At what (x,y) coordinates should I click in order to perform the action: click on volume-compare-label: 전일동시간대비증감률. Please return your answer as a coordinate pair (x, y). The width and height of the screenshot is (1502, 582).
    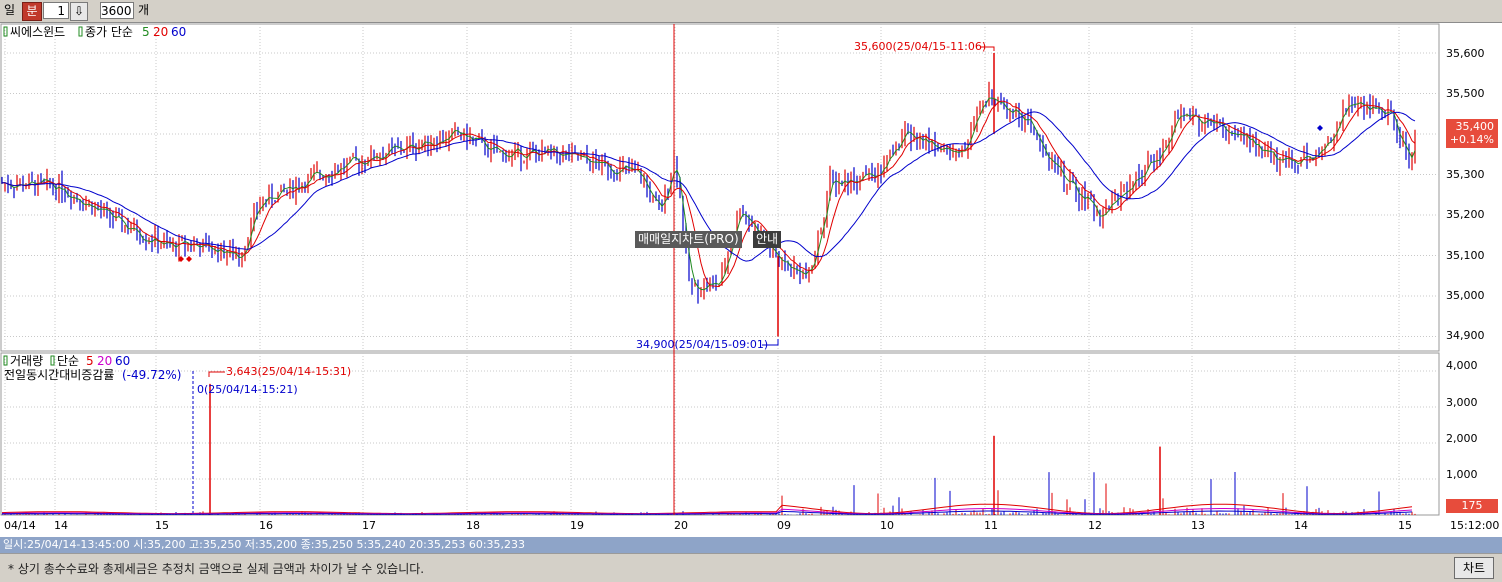
    Looking at the image, I should click on (59, 375).